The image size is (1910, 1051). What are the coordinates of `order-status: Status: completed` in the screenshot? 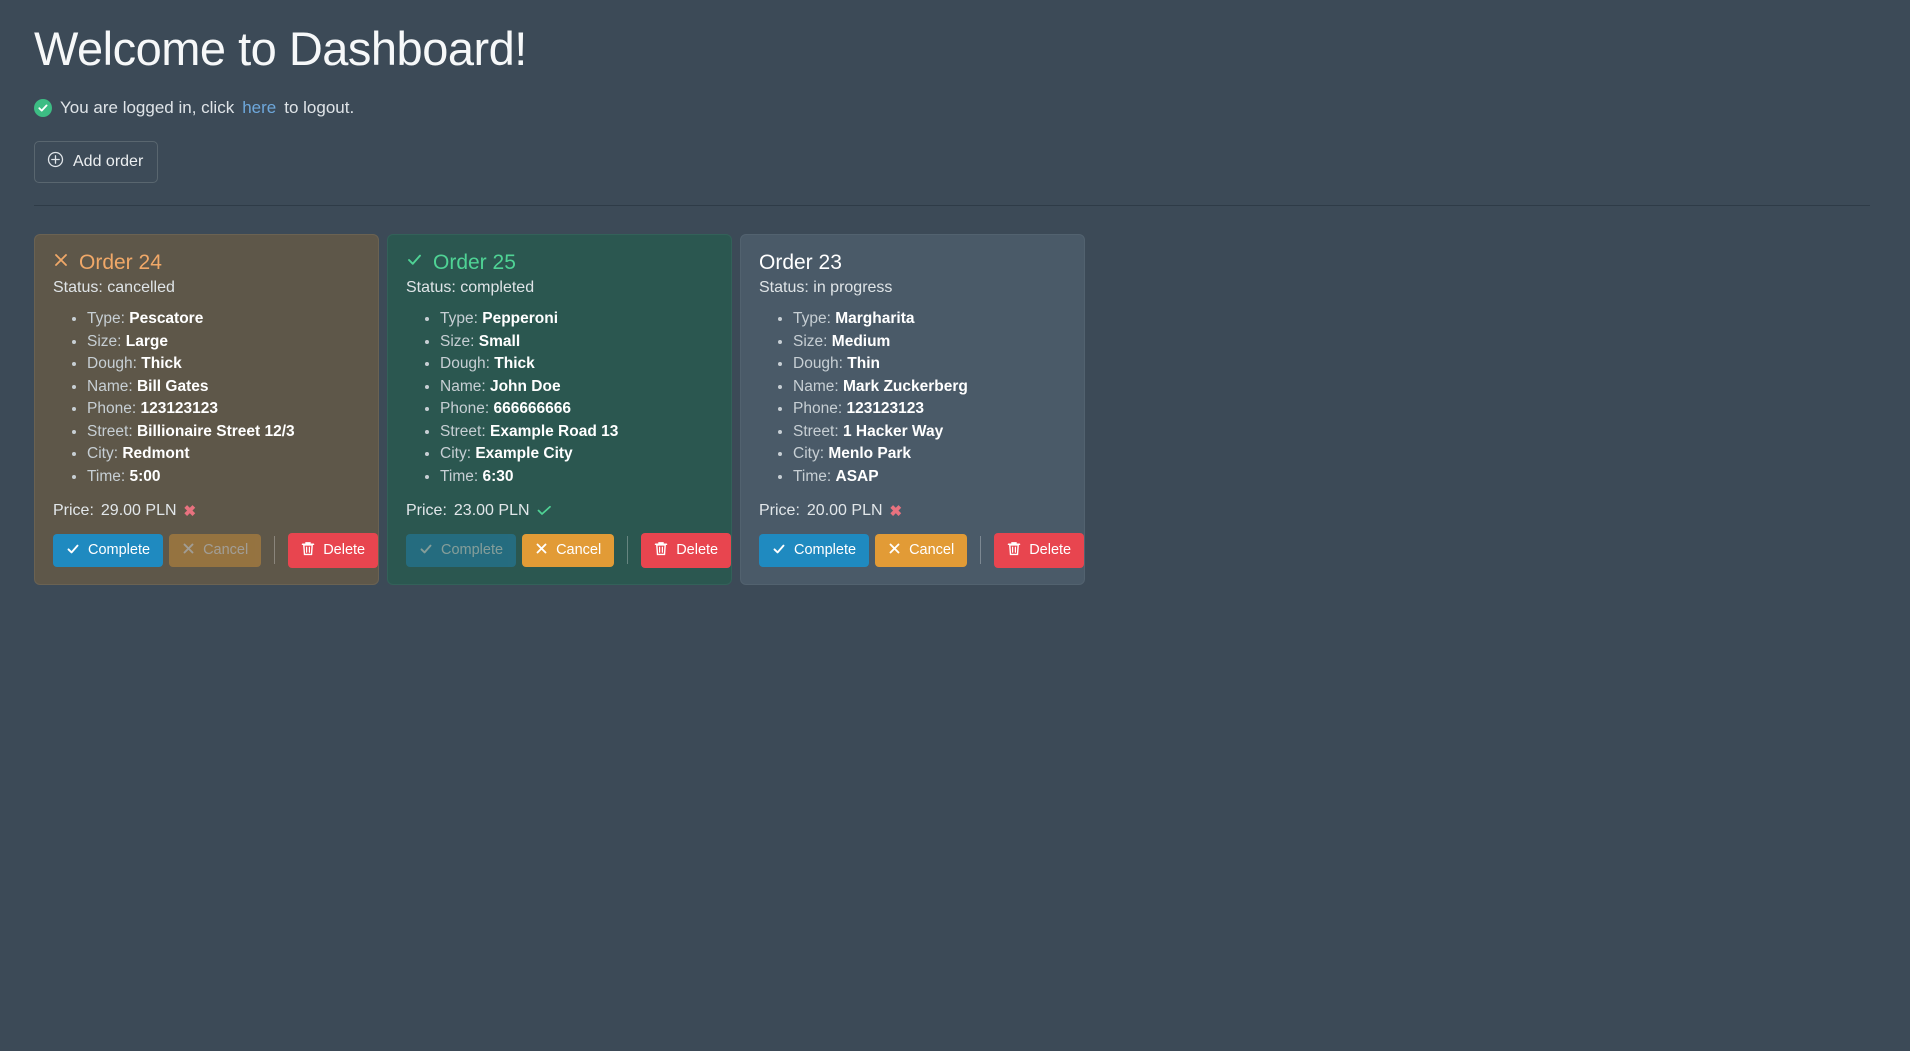 It's located at (559, 288).